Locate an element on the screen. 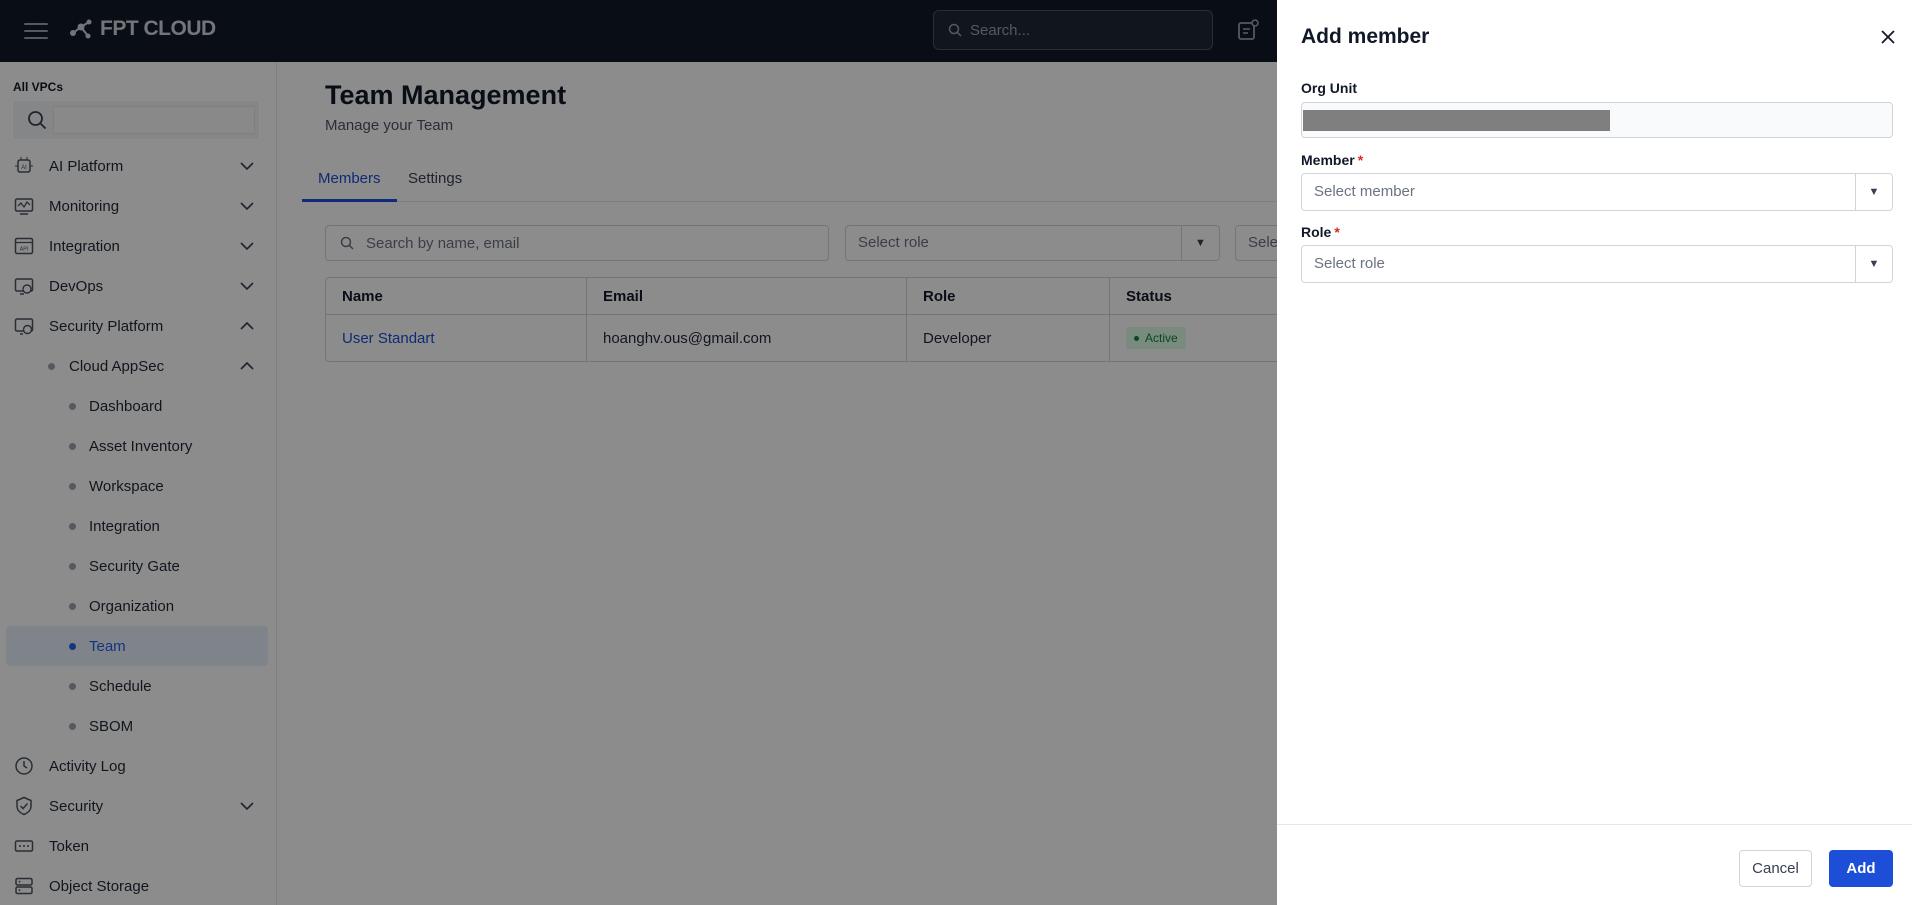  org-unit-field is located at coordinates (1597, 120).